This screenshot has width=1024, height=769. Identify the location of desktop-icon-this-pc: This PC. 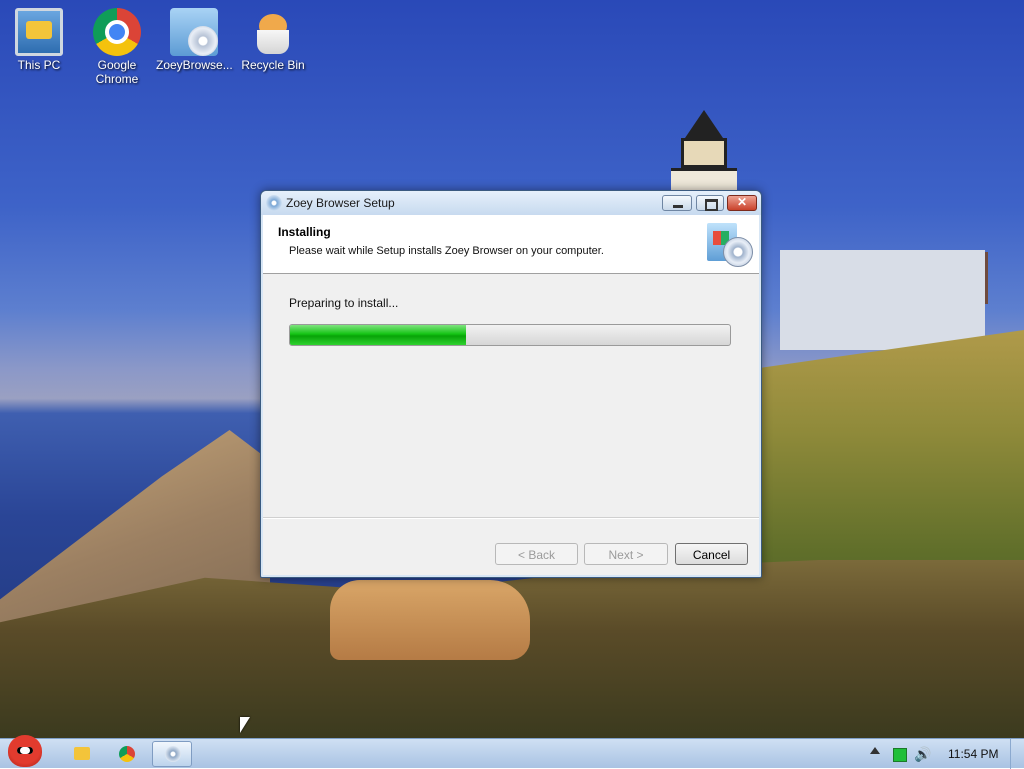
(39, 40).